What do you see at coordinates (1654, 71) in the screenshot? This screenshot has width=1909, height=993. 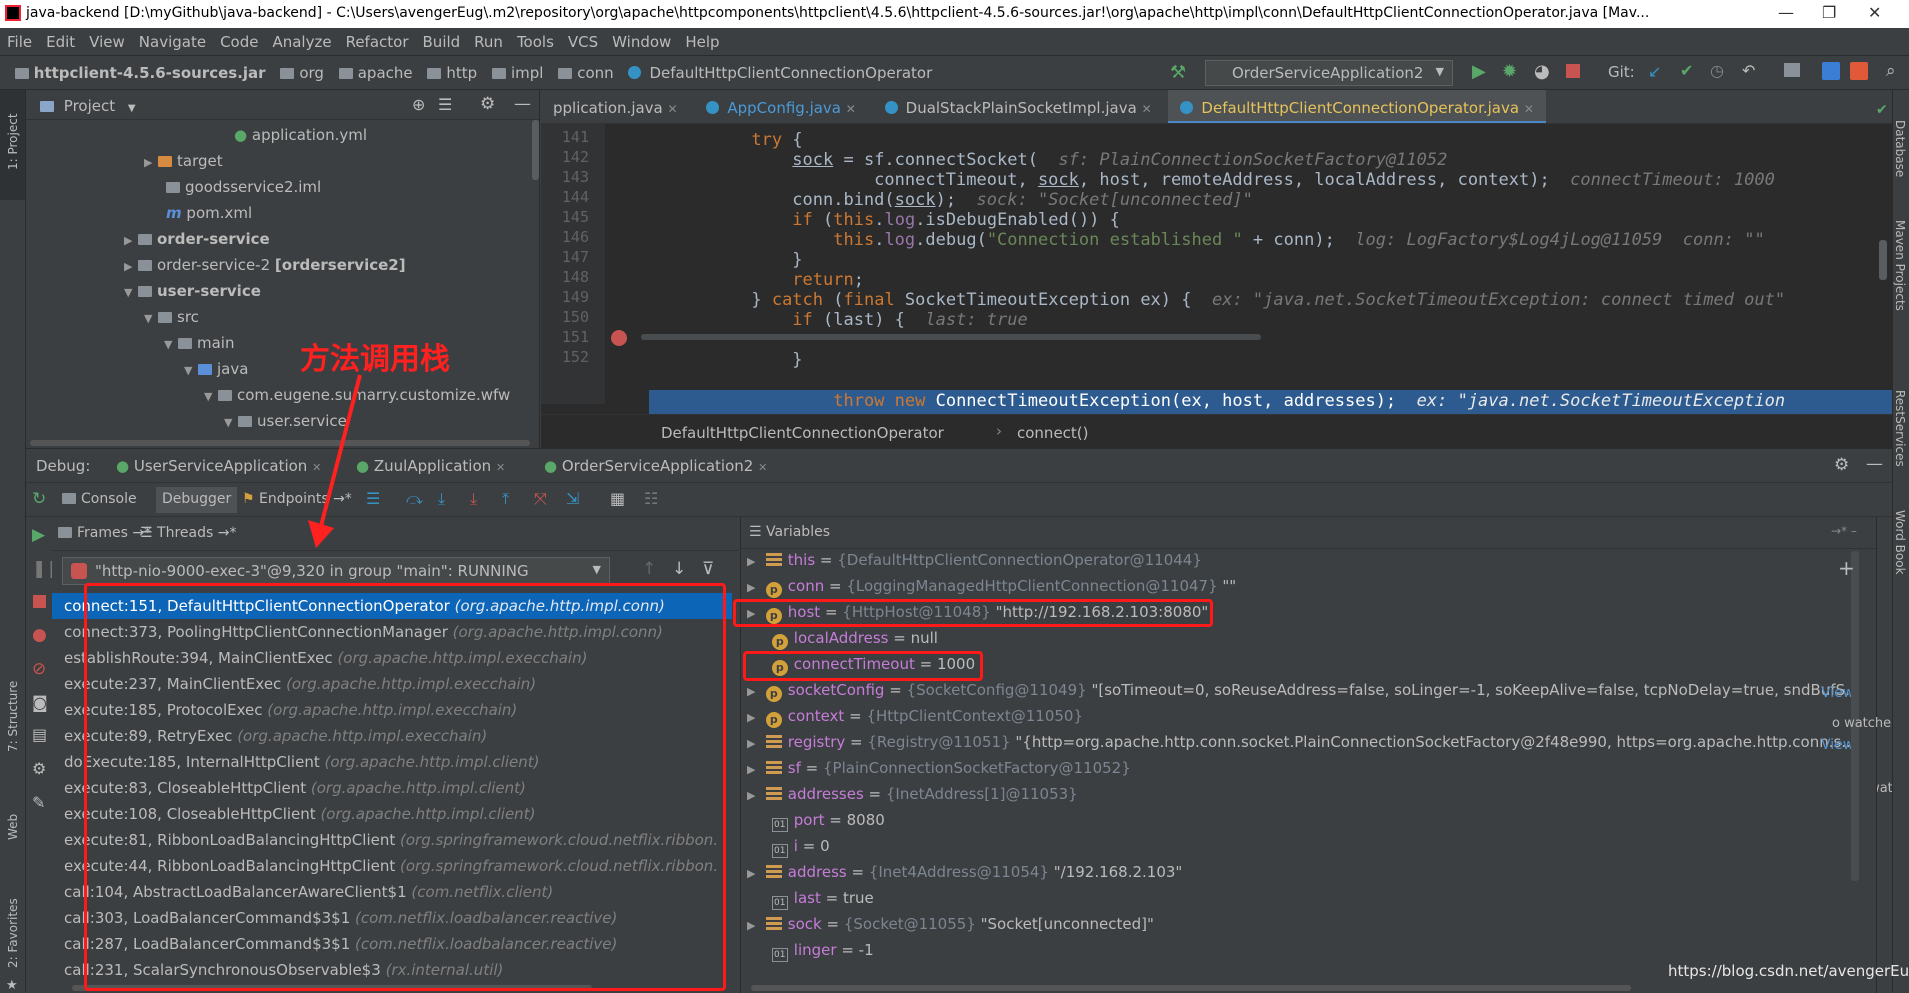 I see `git-update-icon: ↙` at bounding box center [1654, 71].